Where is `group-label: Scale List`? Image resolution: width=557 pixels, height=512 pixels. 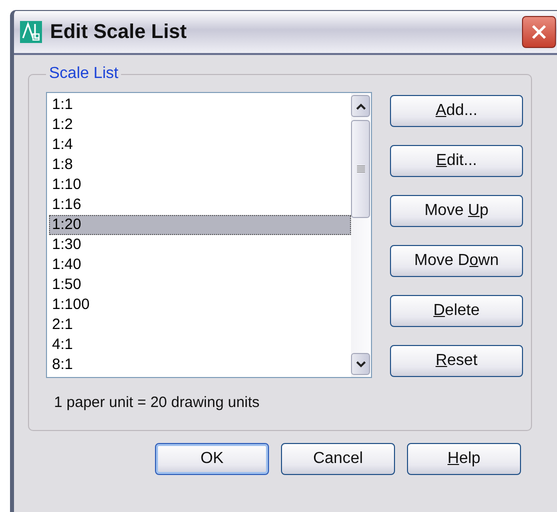 group-label: Scale List is located at coordinates (84, 74).